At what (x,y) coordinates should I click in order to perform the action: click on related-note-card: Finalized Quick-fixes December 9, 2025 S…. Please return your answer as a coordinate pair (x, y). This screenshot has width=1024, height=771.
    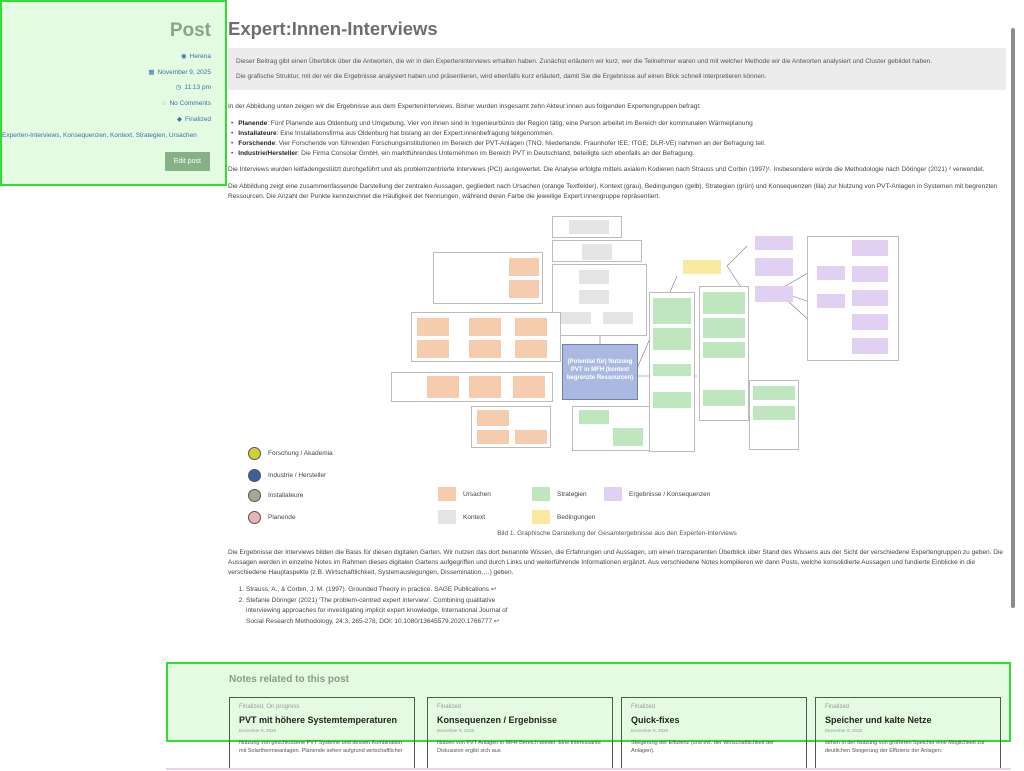
    Looking at the image, I should click on (714, 733).